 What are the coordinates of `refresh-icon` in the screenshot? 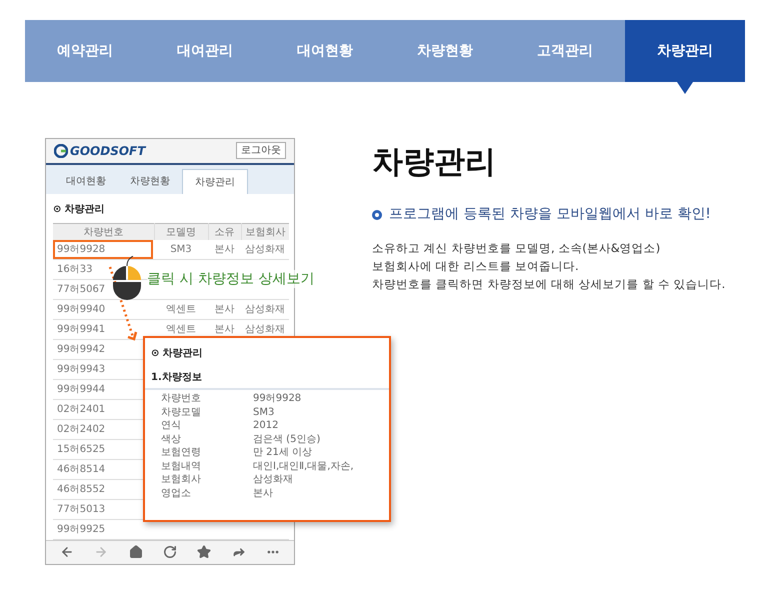 It's located at (169, 552).